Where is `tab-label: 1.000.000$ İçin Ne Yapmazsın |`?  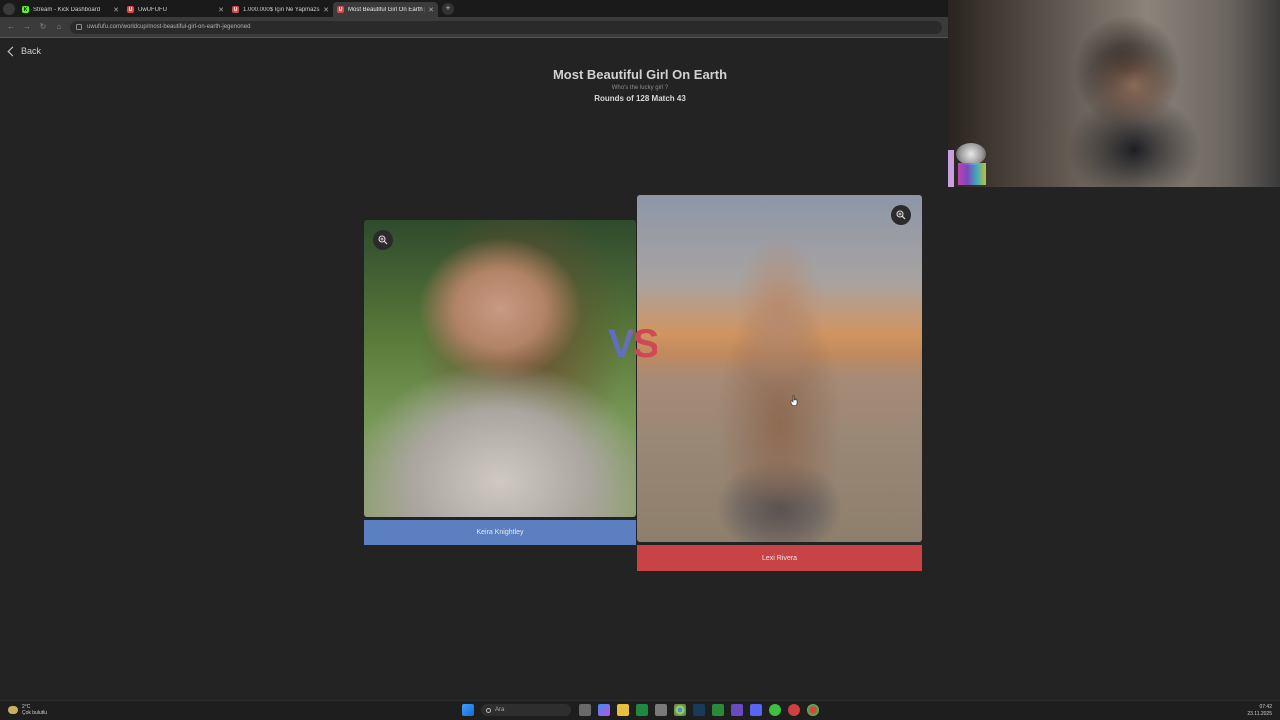 tab-label: 1.000.000$ İçin Ne Yapmazsın | is located at coordinates (282, 9).